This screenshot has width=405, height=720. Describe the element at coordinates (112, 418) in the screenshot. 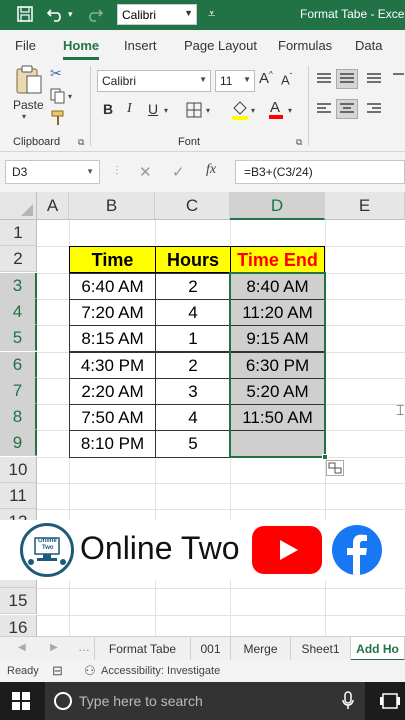

I see `cell-time: 7:50 AM` at that location.